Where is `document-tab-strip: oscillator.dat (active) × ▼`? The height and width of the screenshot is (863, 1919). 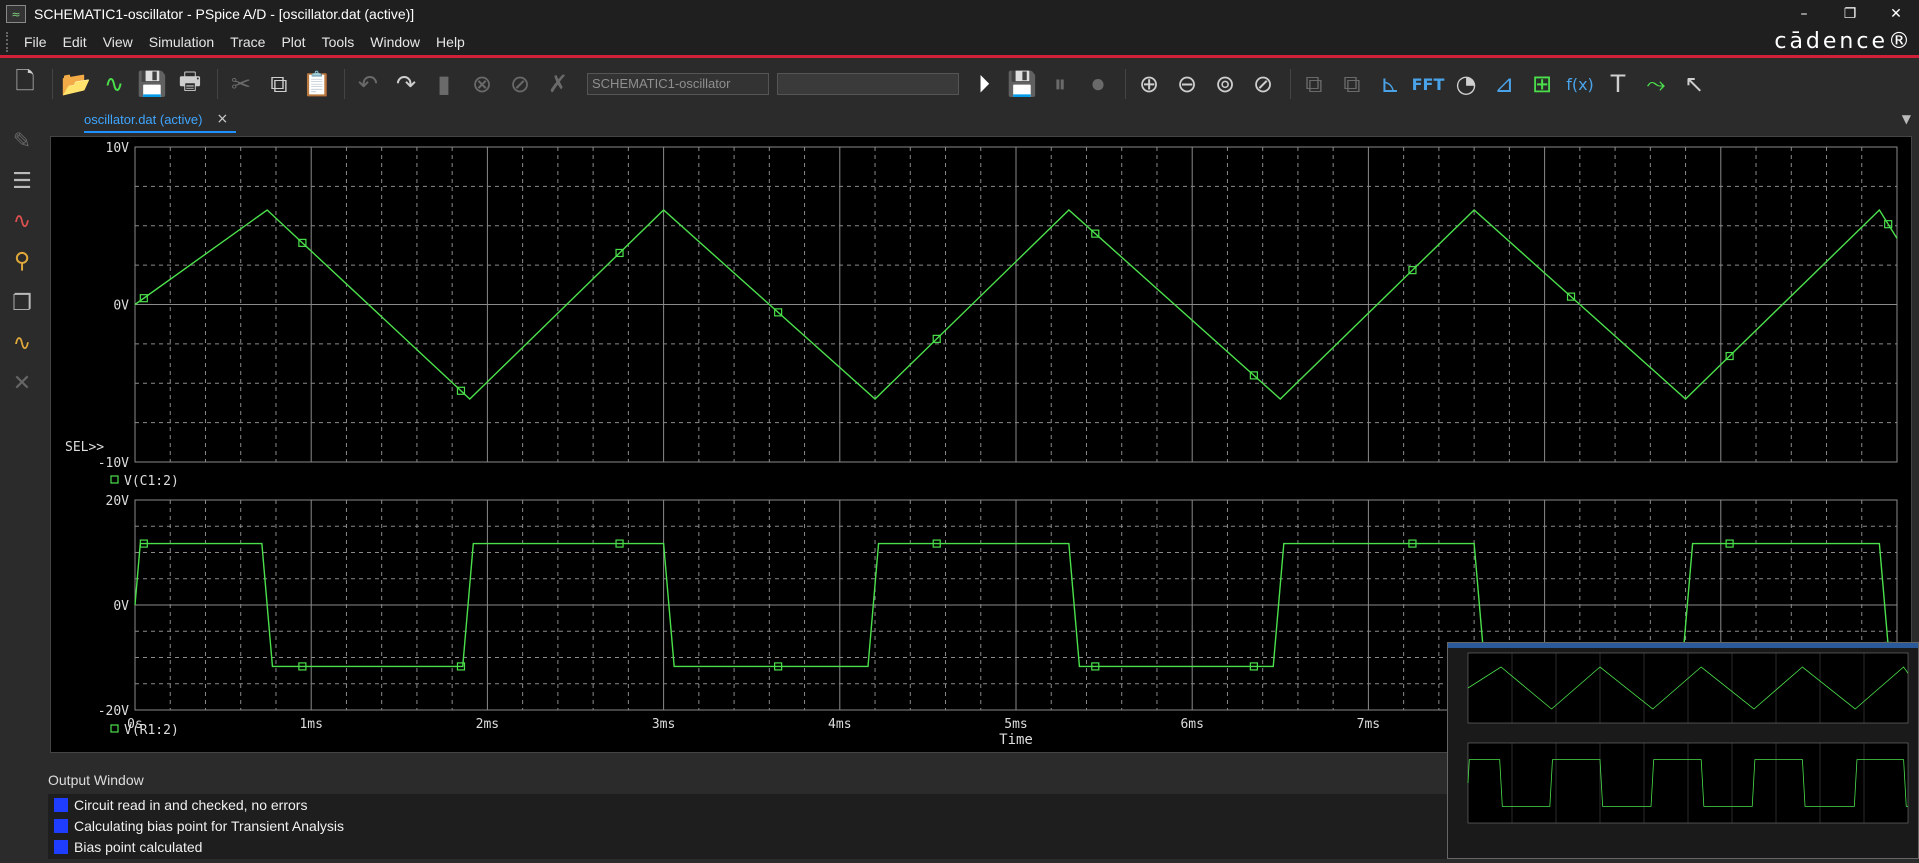
document-tab-strip: oscillator.dat (active) × ▼ is located at coordinates (981, 120).